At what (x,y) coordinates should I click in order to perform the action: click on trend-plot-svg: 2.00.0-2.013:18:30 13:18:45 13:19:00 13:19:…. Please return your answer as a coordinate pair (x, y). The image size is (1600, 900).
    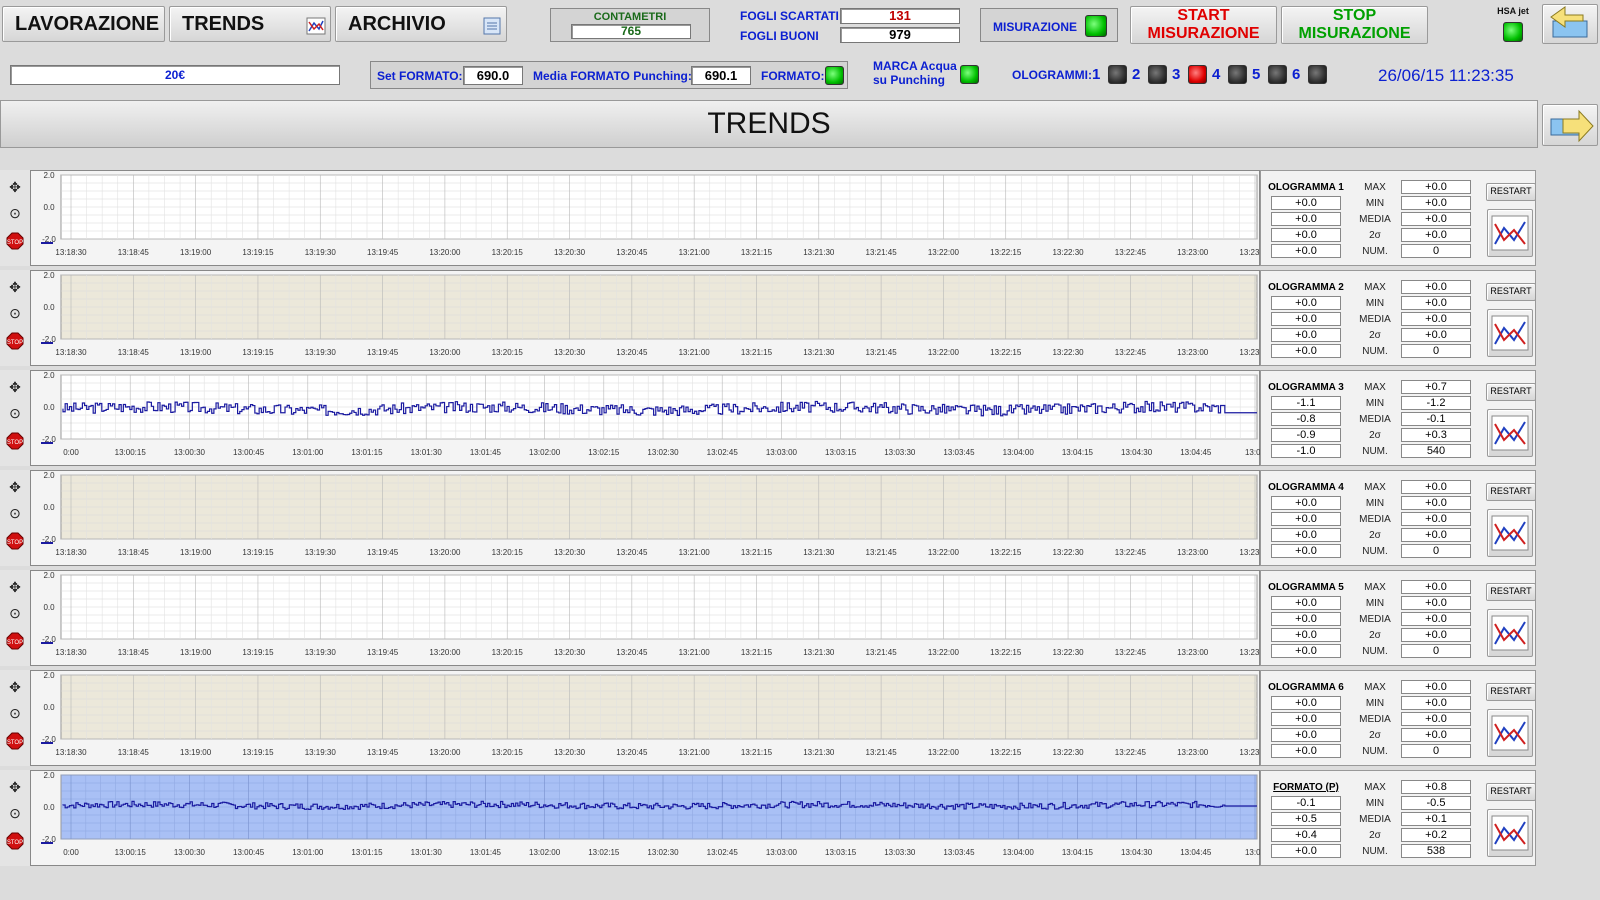
    Looking at the image, I should click on (656, 314).